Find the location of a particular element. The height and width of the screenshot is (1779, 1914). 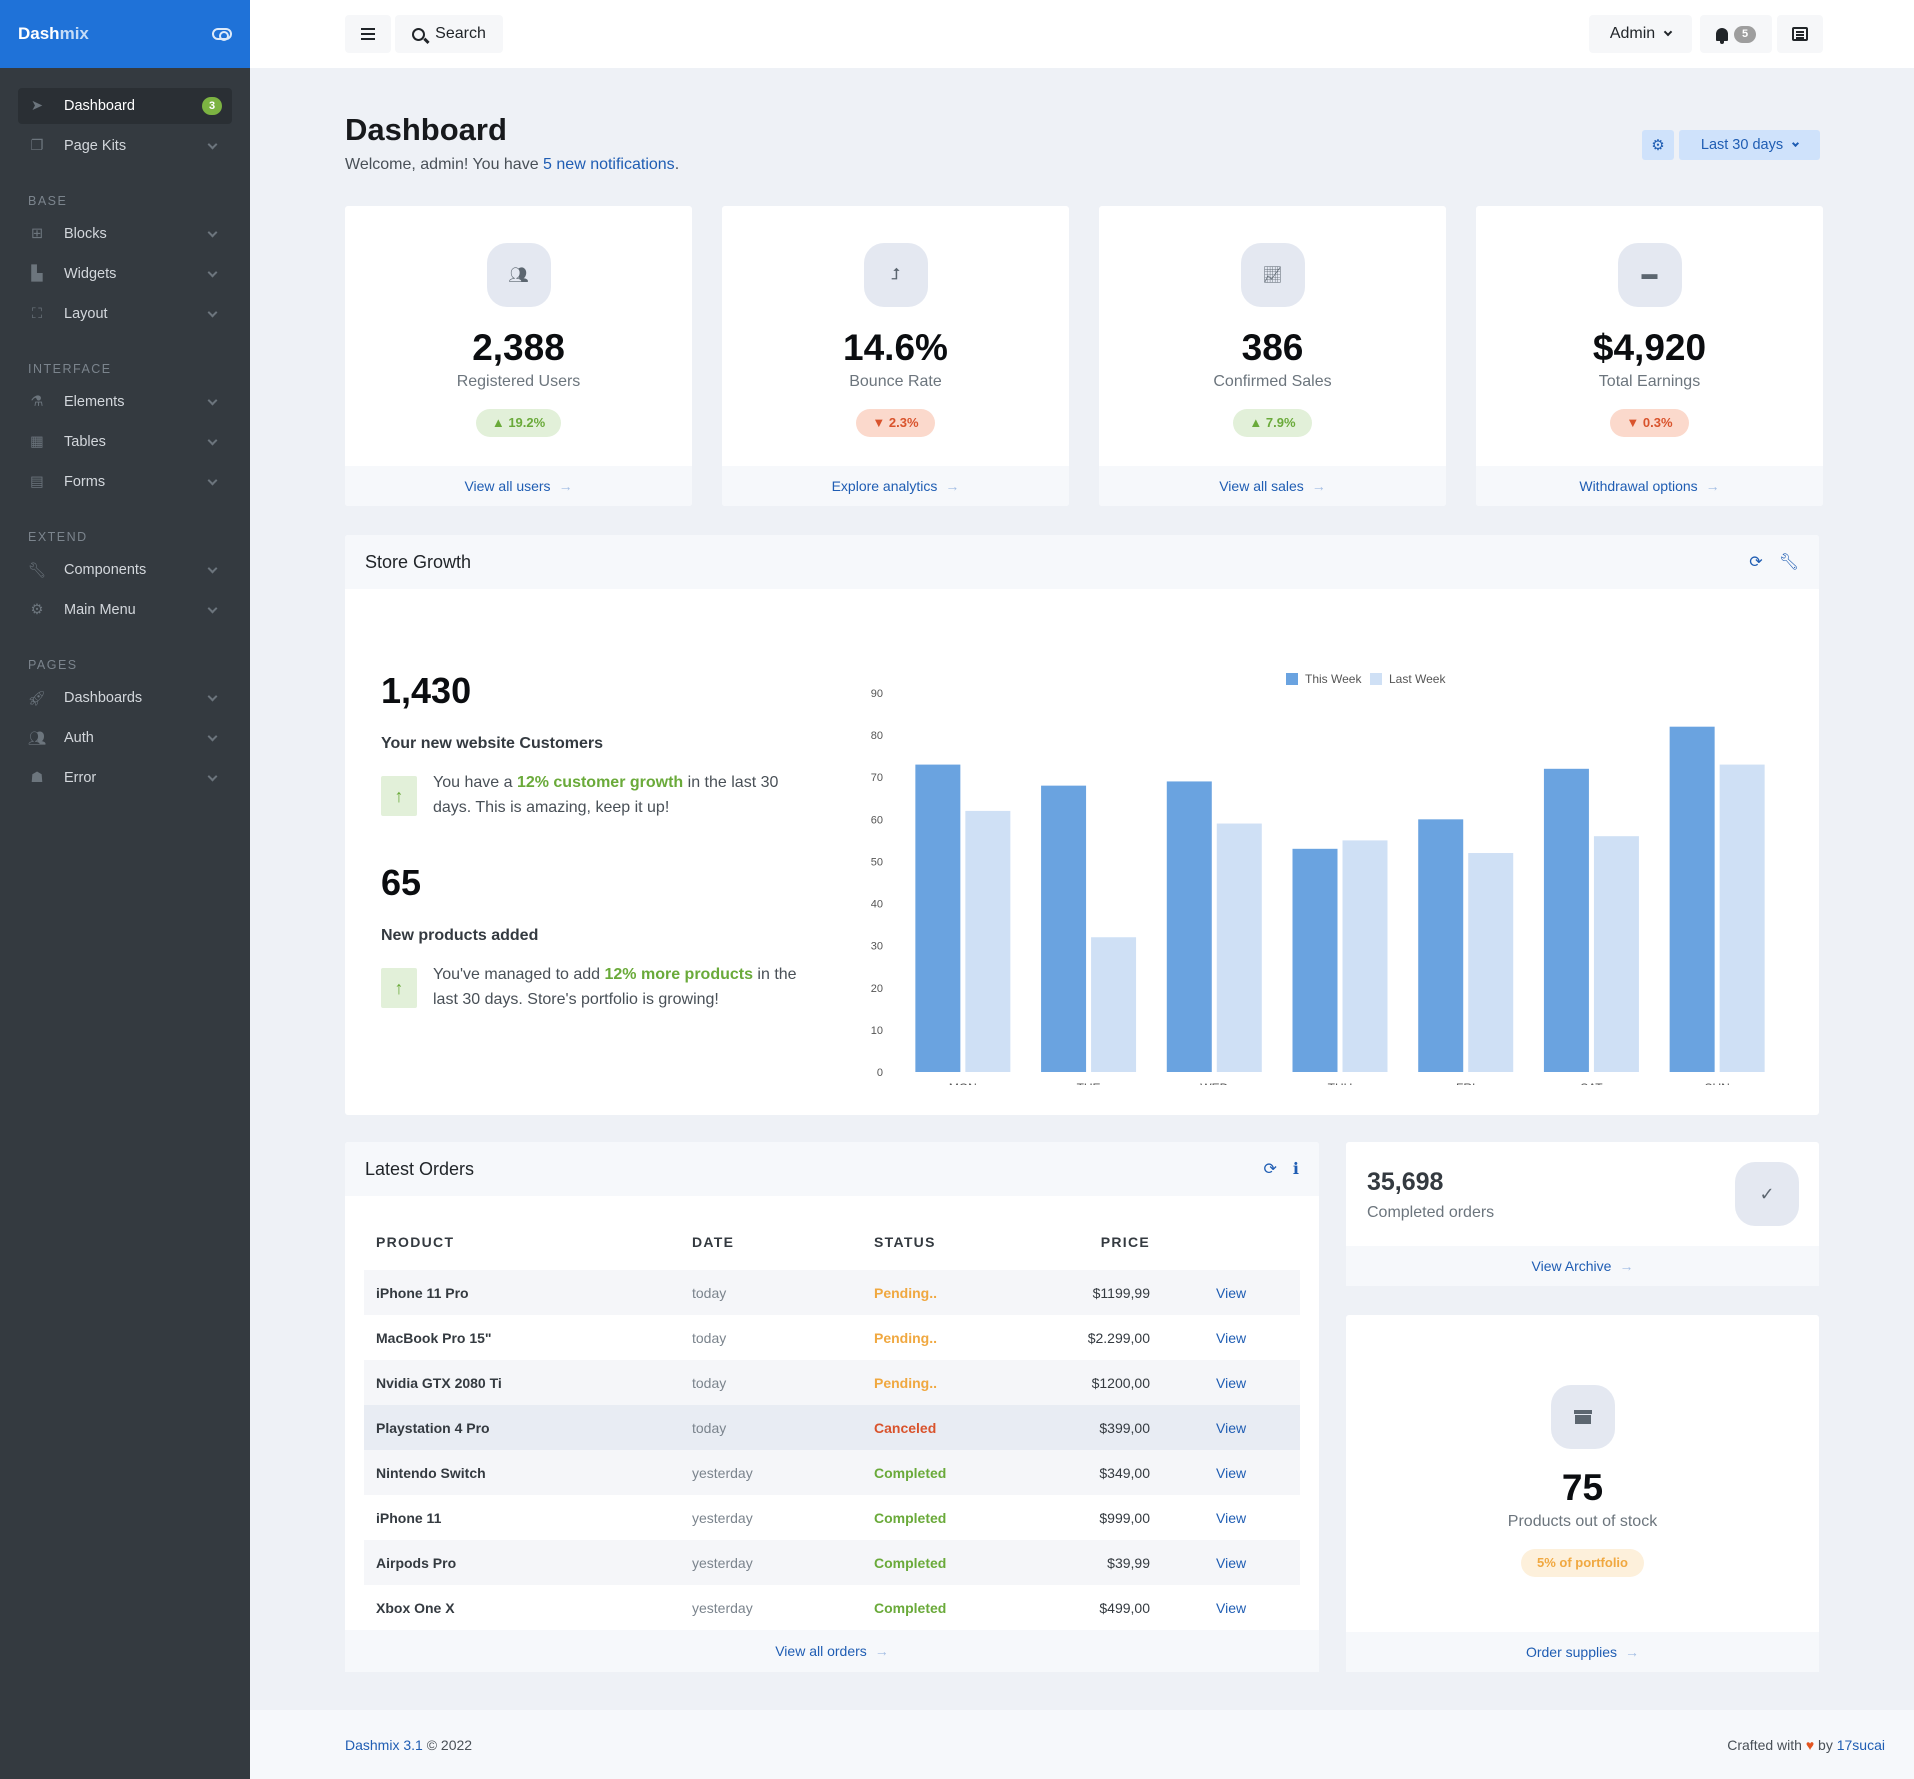

notifications-button: 5 is located at coordinates (1736, 34).